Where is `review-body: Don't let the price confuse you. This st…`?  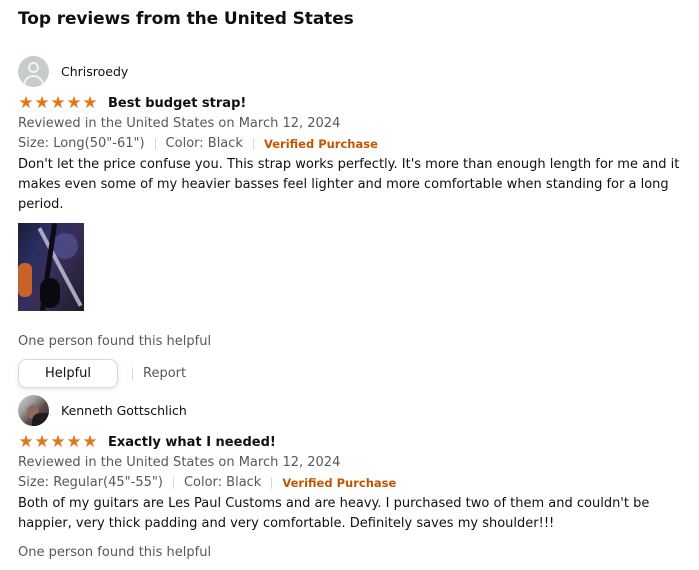 review-body: Don't let the price confuse you. This st… is located at coordinates (349, 184).